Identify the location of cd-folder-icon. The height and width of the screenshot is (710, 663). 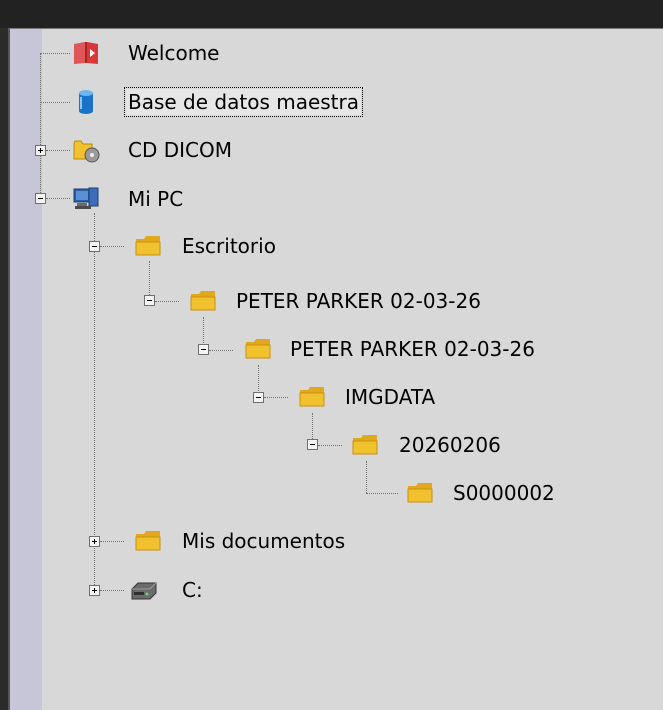
(86, 150).